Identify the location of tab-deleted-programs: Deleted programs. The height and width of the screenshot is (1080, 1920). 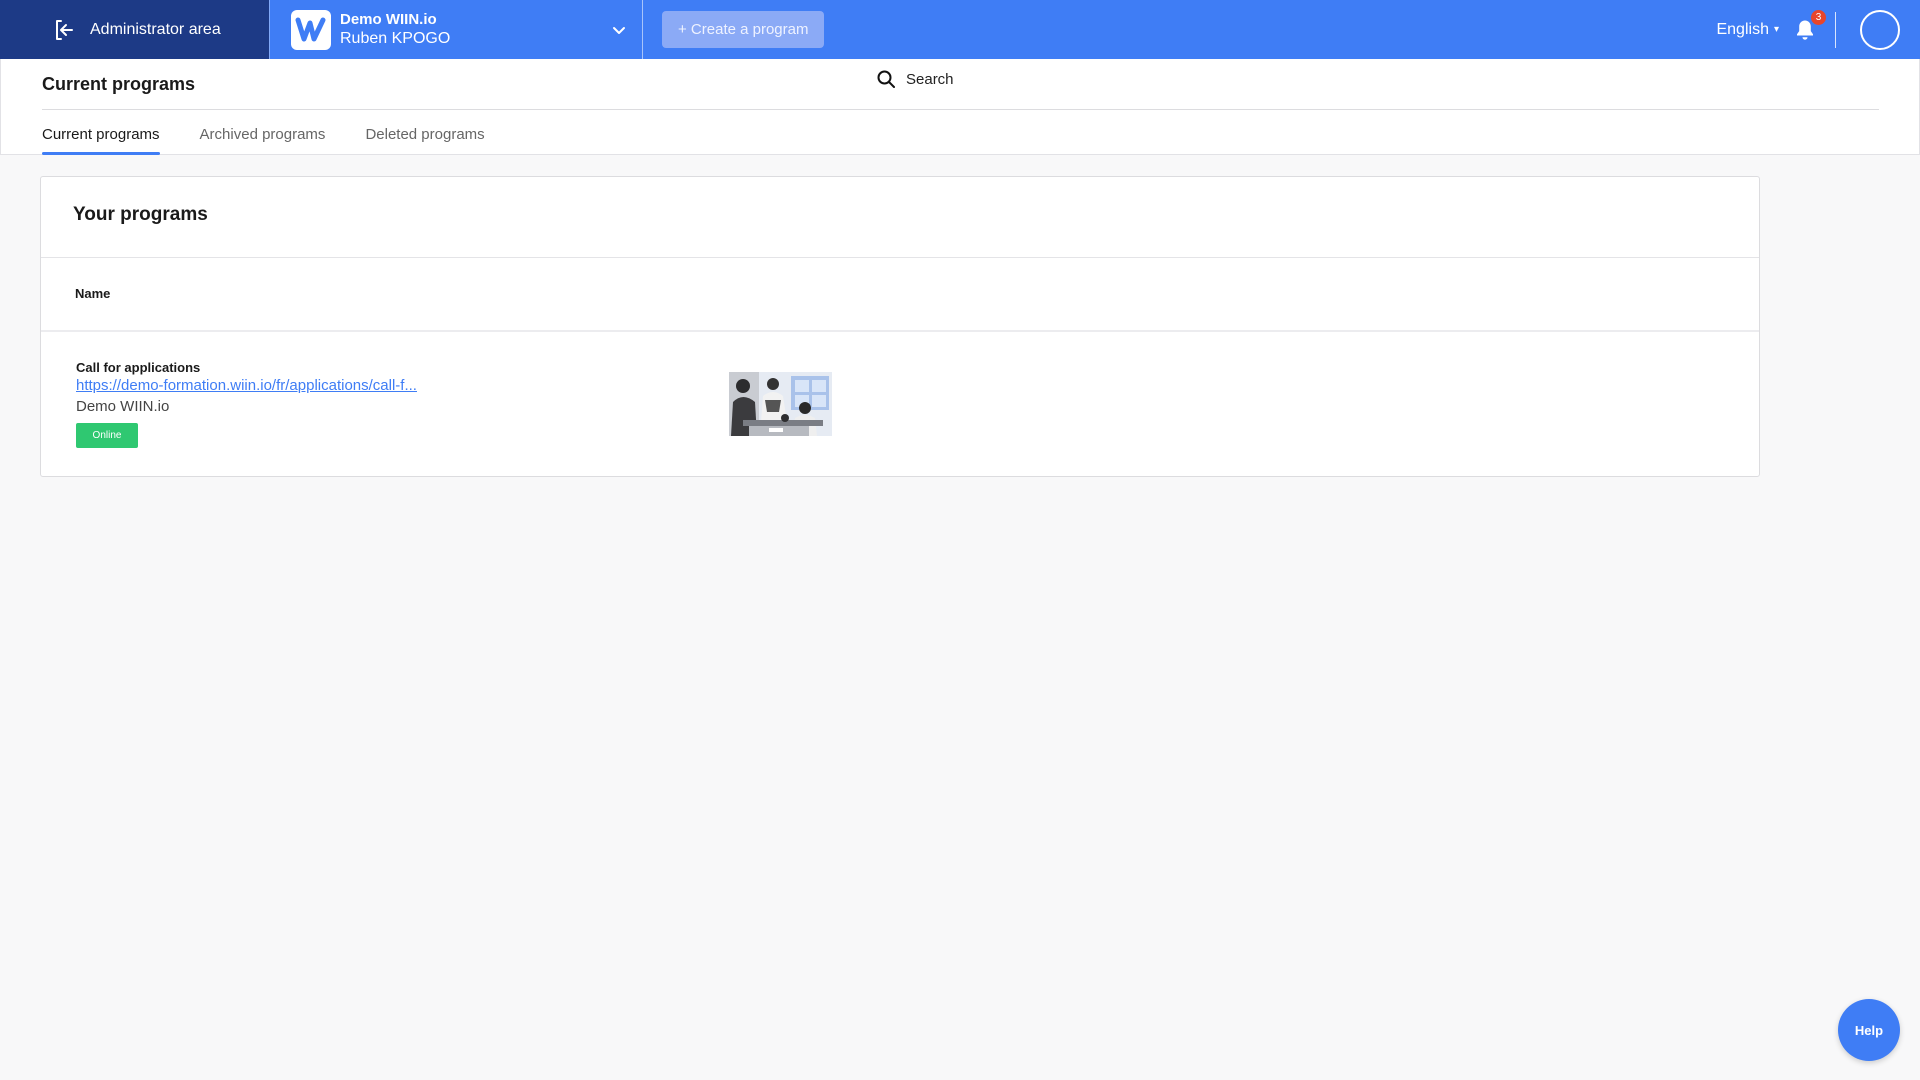
(424, 140).